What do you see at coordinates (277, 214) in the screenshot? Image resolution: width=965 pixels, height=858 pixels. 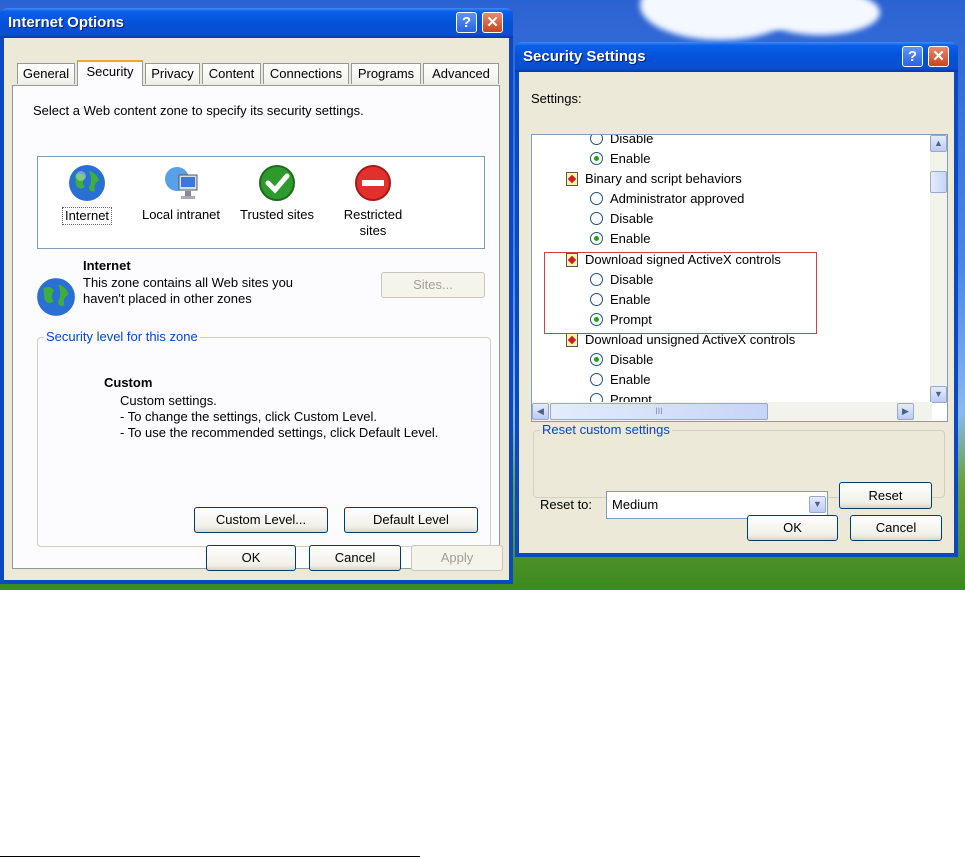 I see `zone-label: Trusted sites` at bounding box center [277, 214].